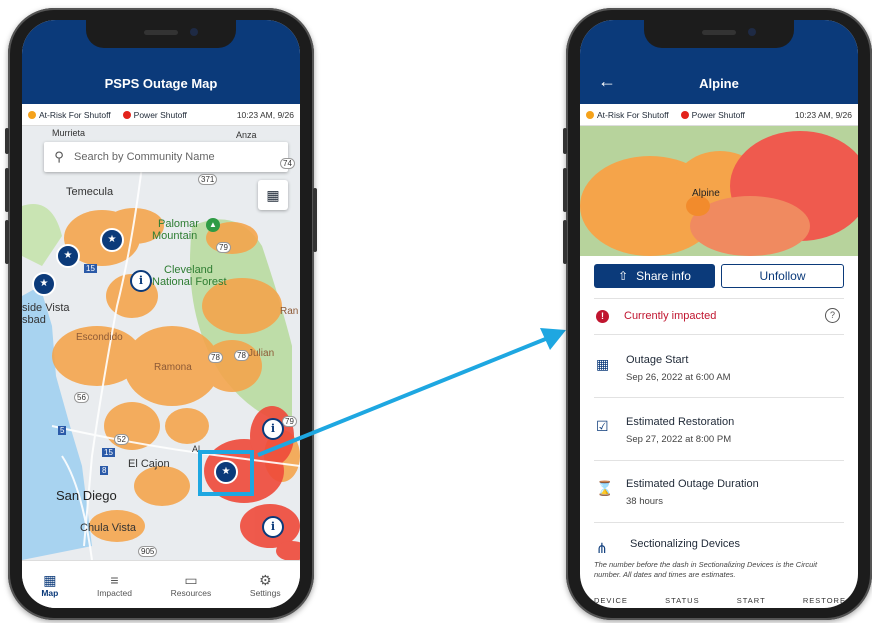 This screenshot has height=623, width=872. What do you see at coordinates (706, 193) in the screenshot?
I see `thumbnail-label: Alpine` at bounding box center [706, 193].